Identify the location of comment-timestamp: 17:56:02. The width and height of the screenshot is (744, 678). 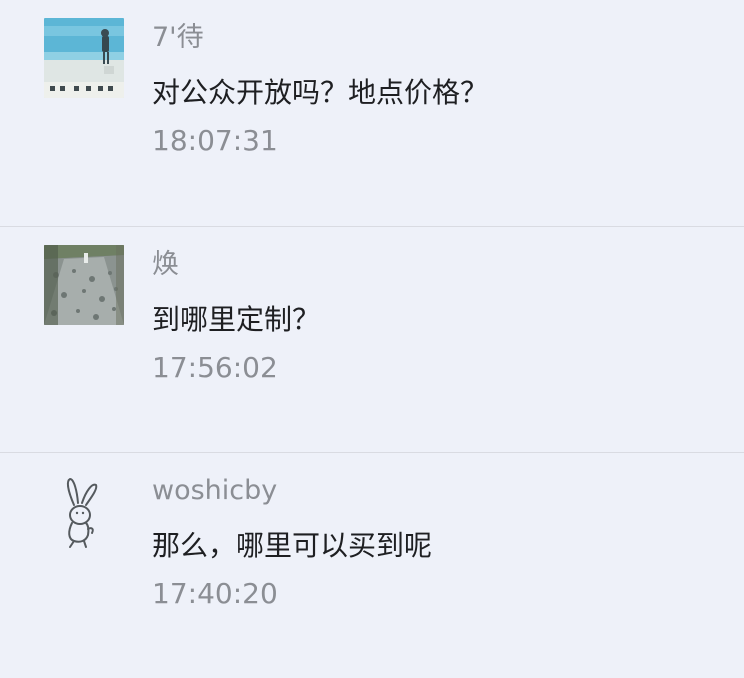
(215, 367).